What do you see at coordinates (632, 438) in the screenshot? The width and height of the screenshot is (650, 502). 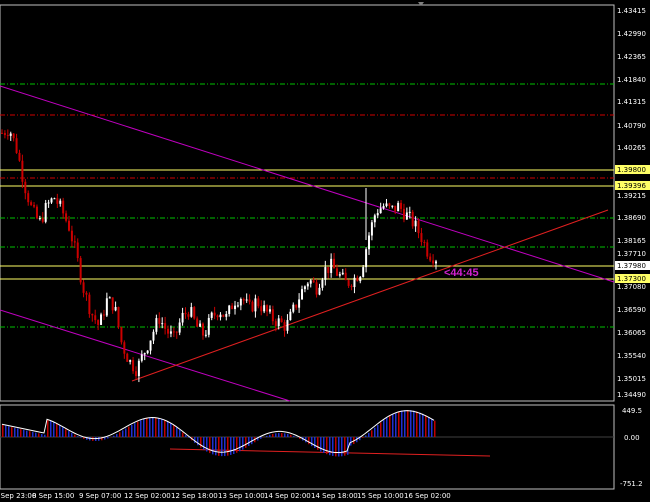 I see `indicator-label: 0.00` at bounding box center [632, 438].